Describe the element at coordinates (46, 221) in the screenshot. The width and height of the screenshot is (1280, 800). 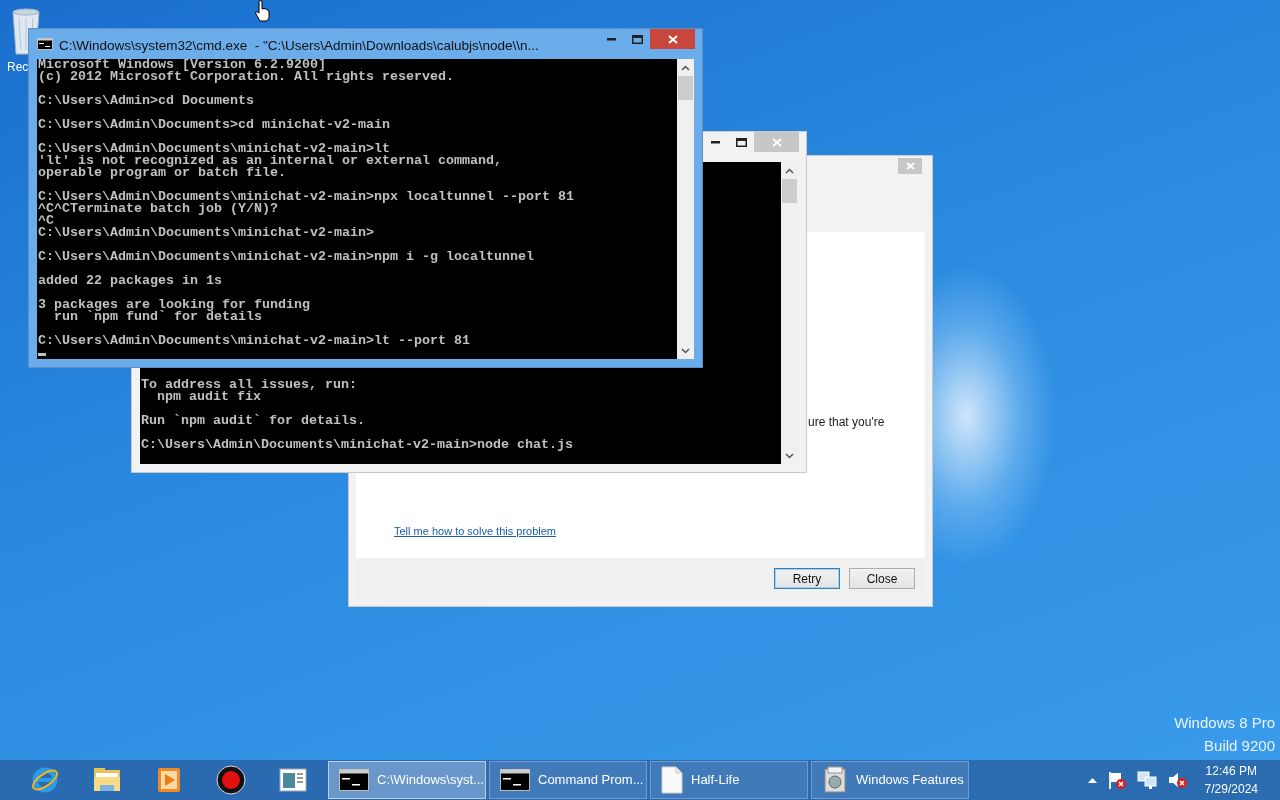
I see `console-line: ^C` at that location.